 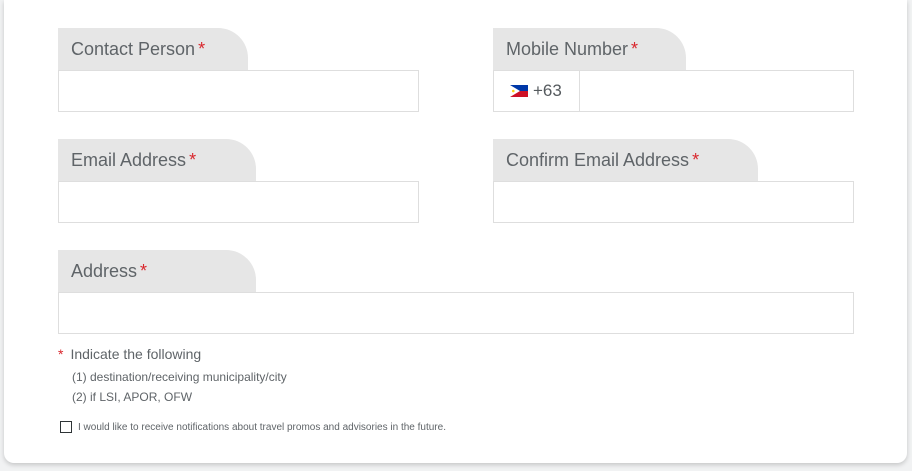 I want to click on country-code: +63, so click(x=547, y=90).